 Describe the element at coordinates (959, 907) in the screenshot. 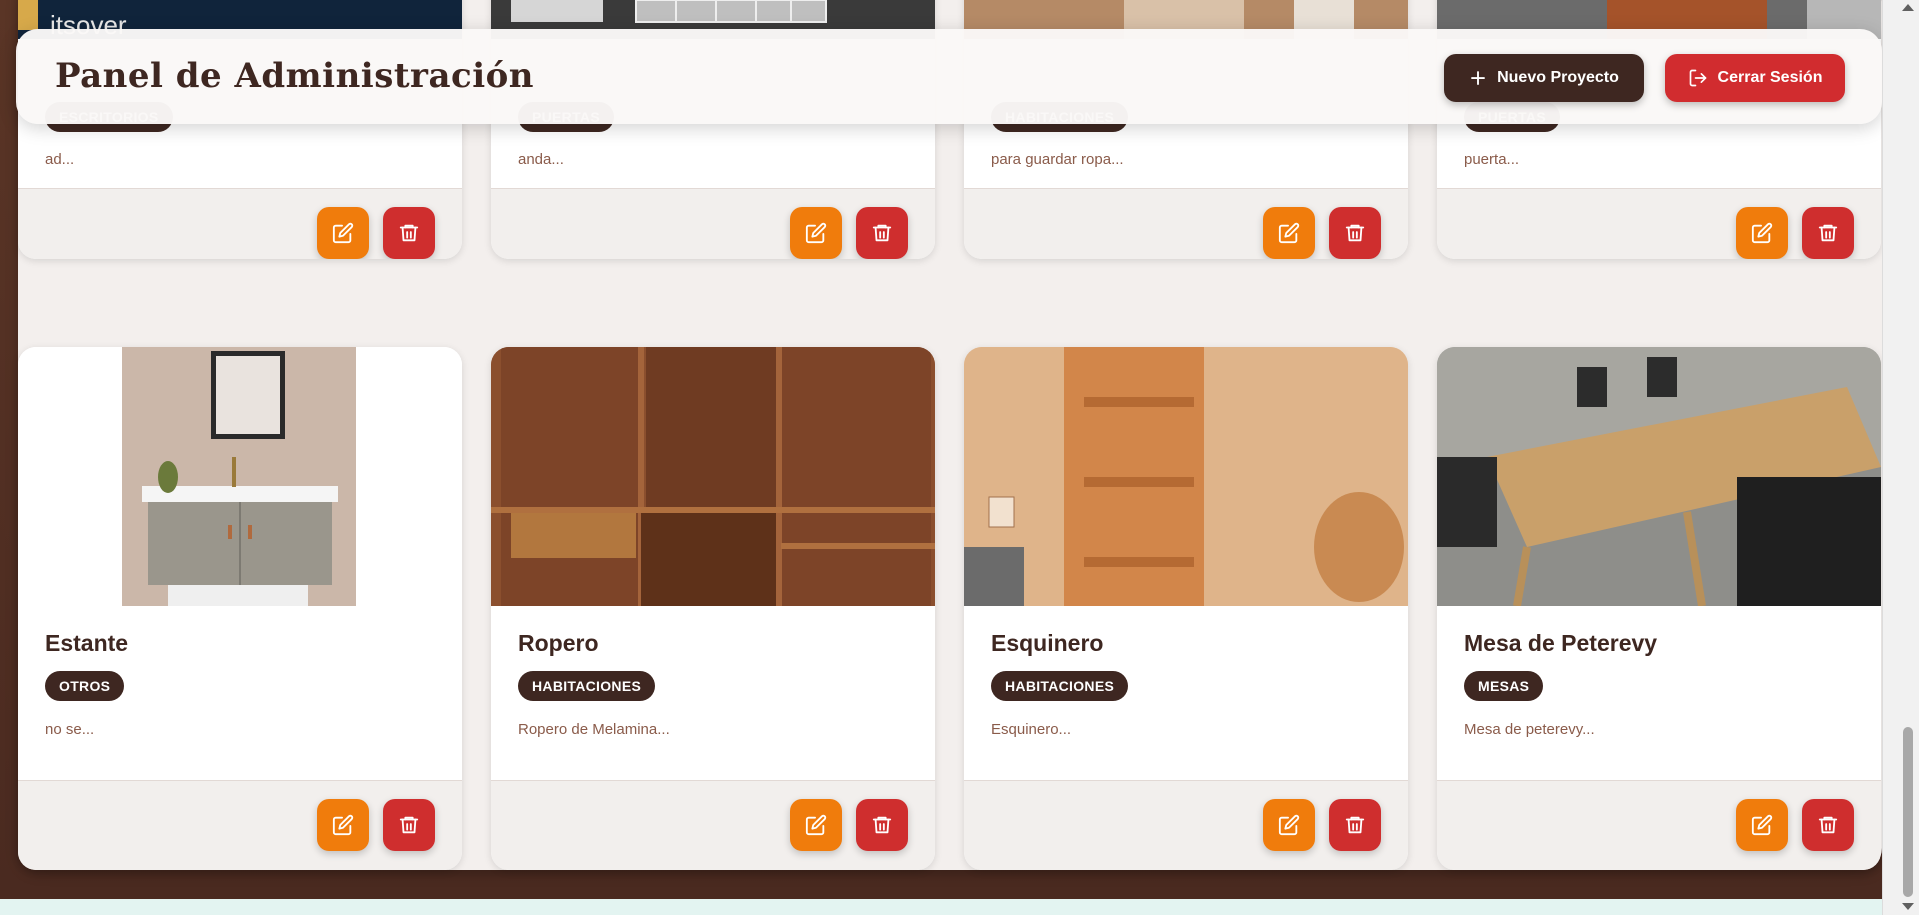

I see `bottom-strip` at that location.